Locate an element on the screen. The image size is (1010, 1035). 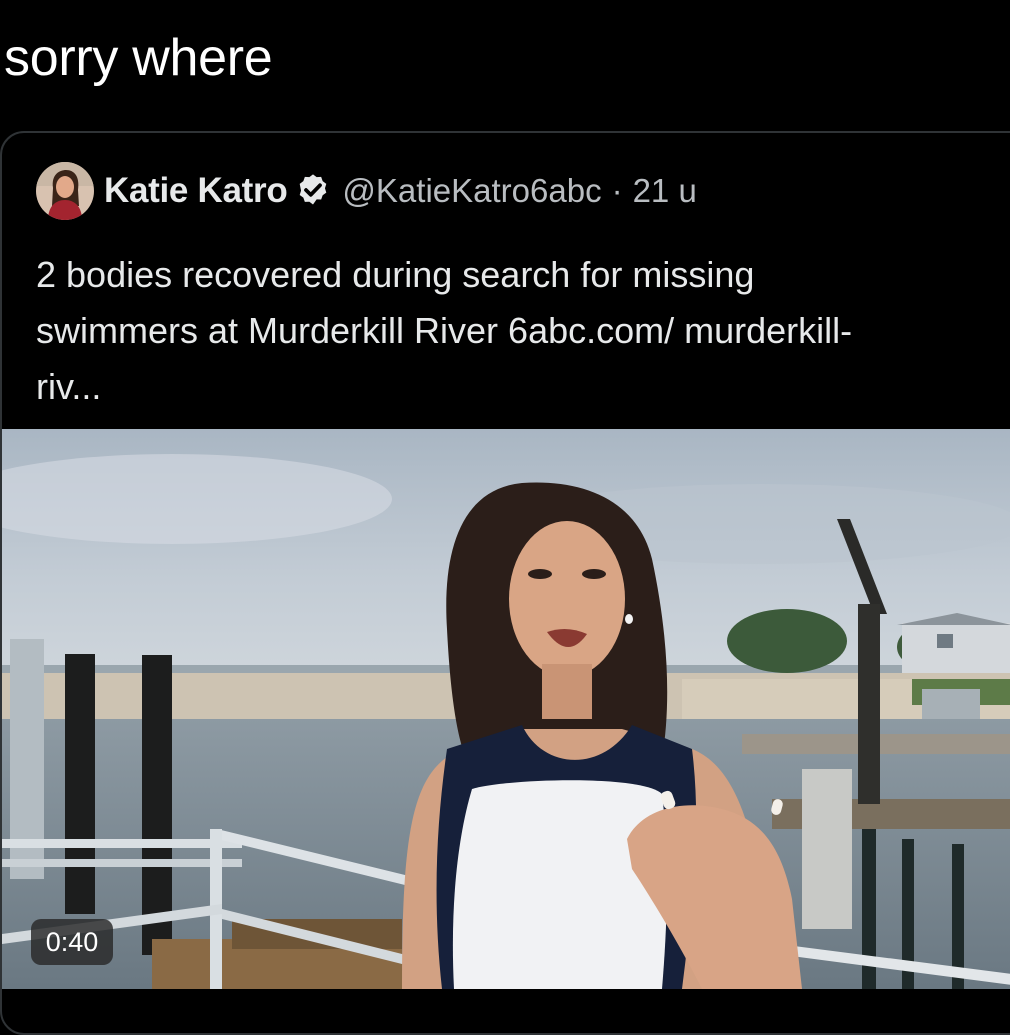
avatar-photo-icon is located at coordinates (65, 191).